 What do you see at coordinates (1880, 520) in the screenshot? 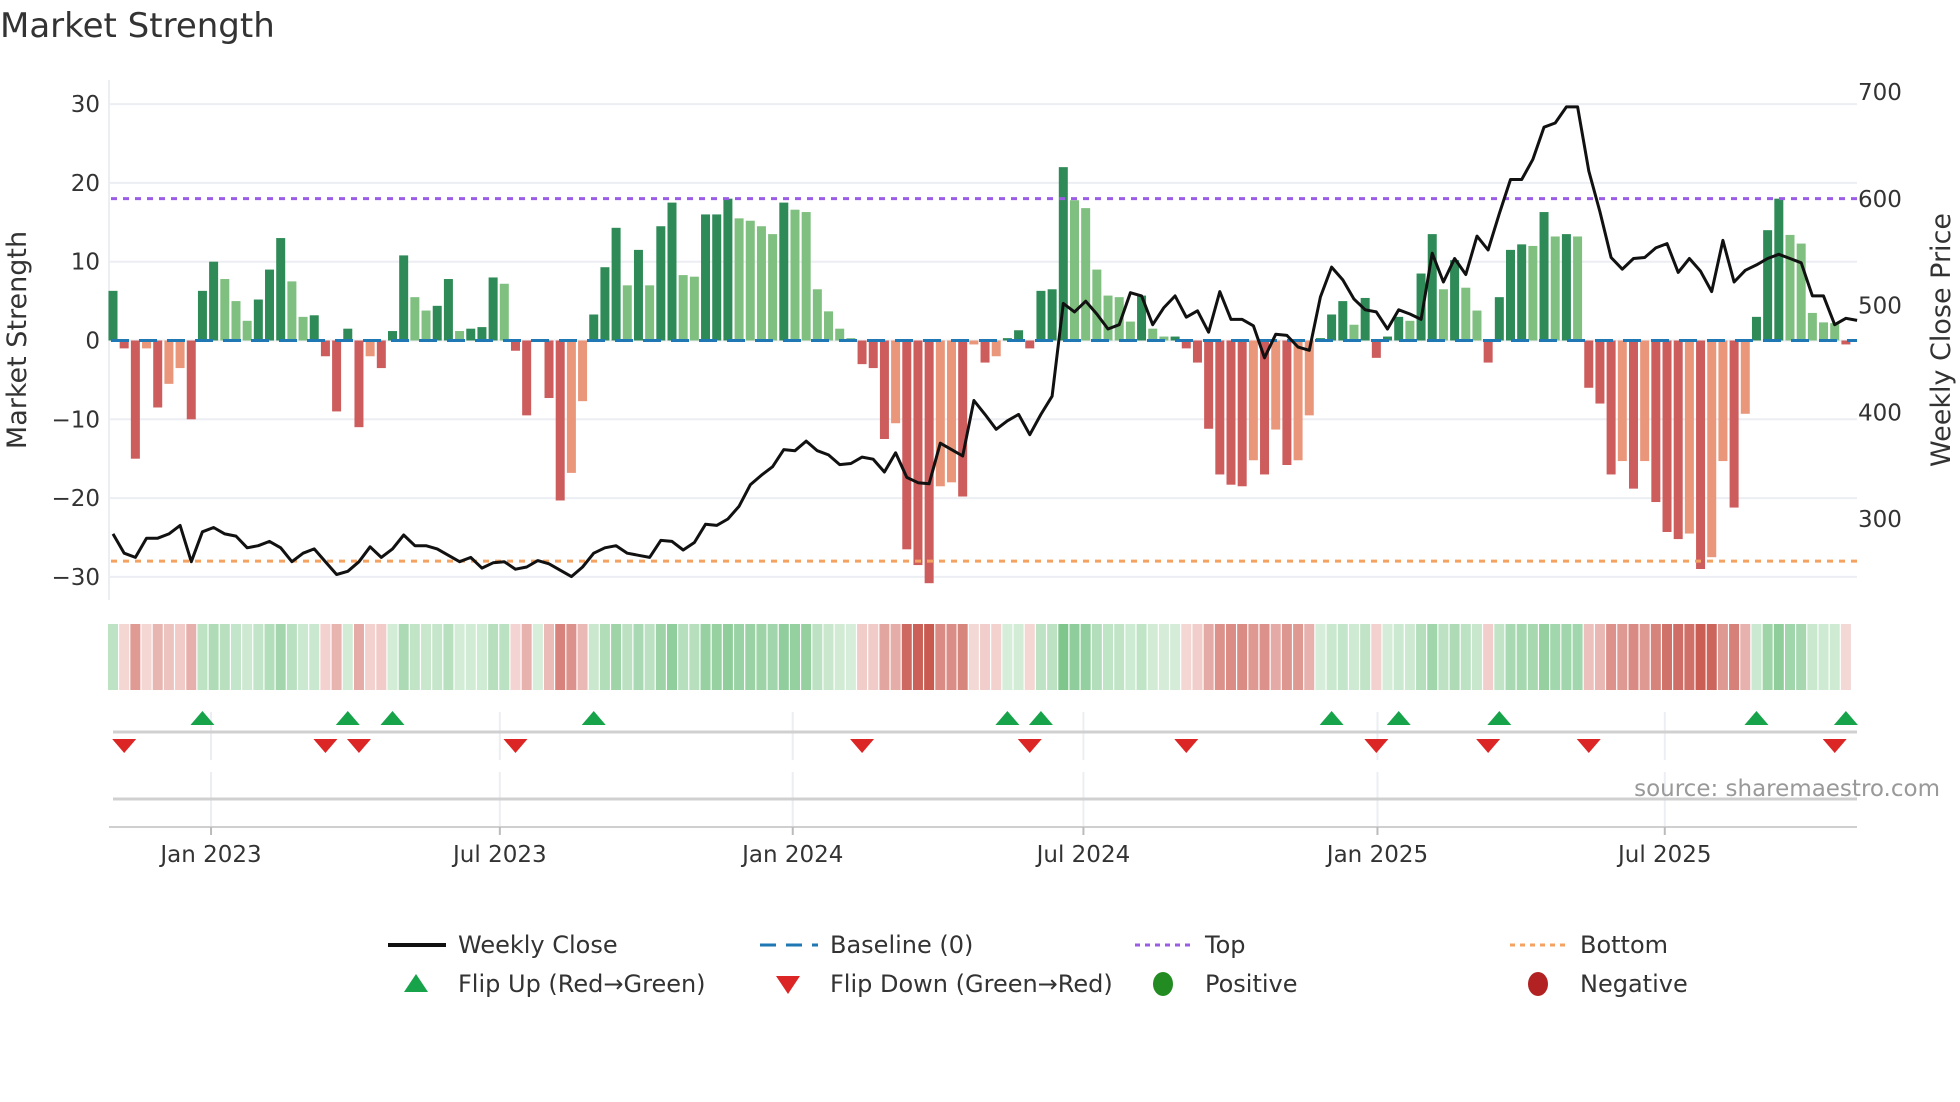
I see `y2-tick-label: 300` at bounding box center [1880, 520].